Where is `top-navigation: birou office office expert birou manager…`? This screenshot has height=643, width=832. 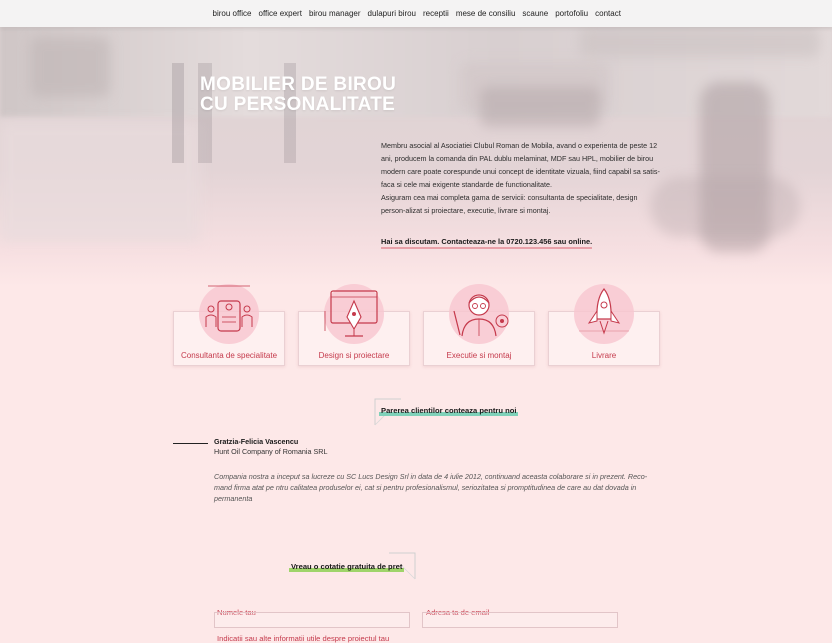
top-navigation: birou office office expert birou manager… is located at coordinates (416, 13).